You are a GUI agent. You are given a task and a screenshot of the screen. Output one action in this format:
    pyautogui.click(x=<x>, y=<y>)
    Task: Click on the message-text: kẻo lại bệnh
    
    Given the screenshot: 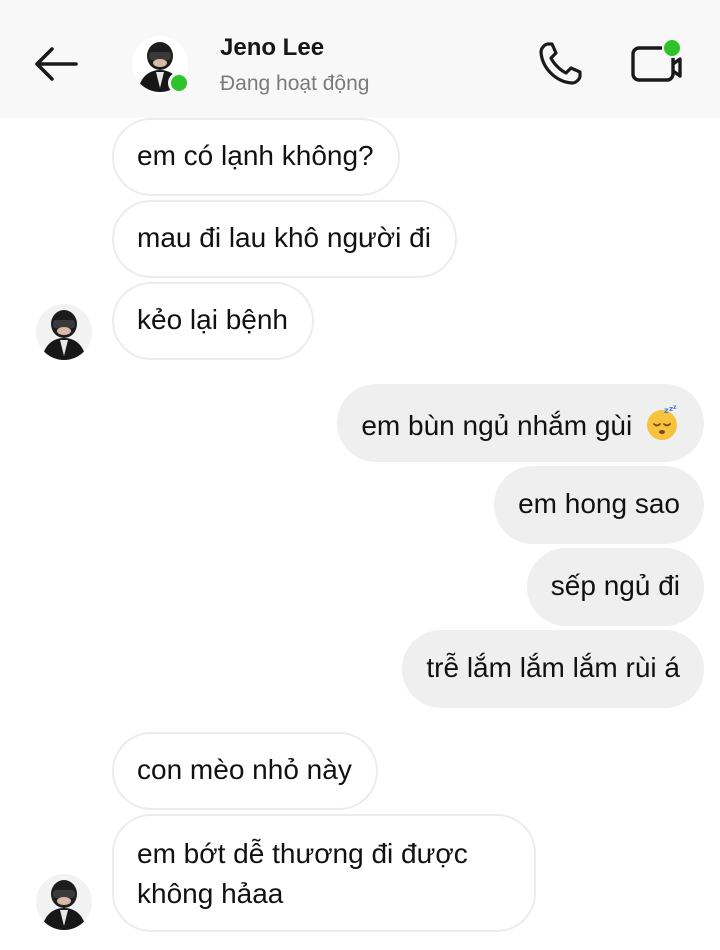 What is the action you would take?
    pyautogui.click(x=213, y=319)
    